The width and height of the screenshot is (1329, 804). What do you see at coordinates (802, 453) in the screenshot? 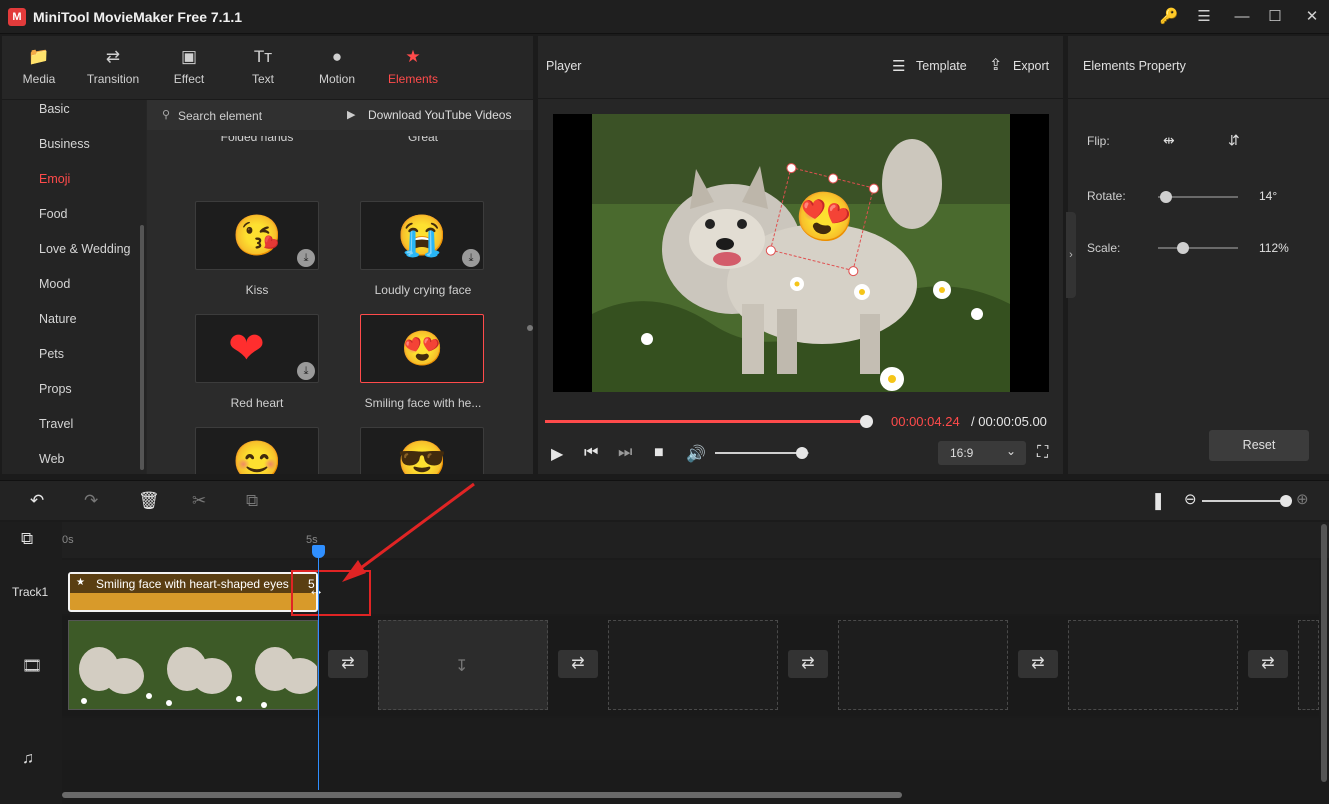
I see `volume-handle` at bounding box center [802, 453].